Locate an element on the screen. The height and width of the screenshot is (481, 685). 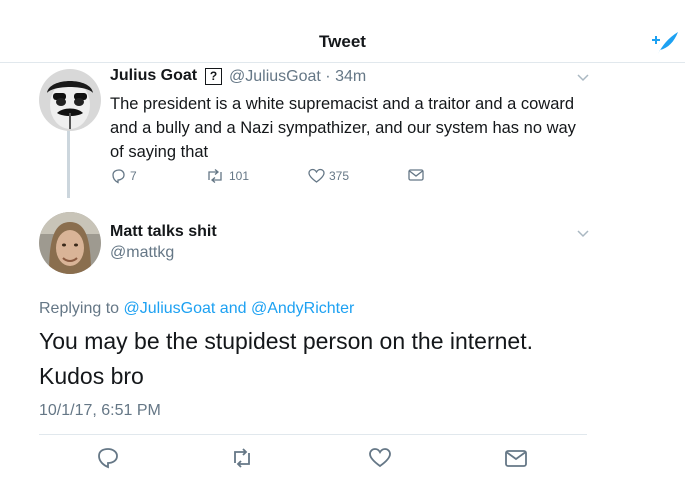
author-name: Matt talks shit is located at coordinates (163, 232).